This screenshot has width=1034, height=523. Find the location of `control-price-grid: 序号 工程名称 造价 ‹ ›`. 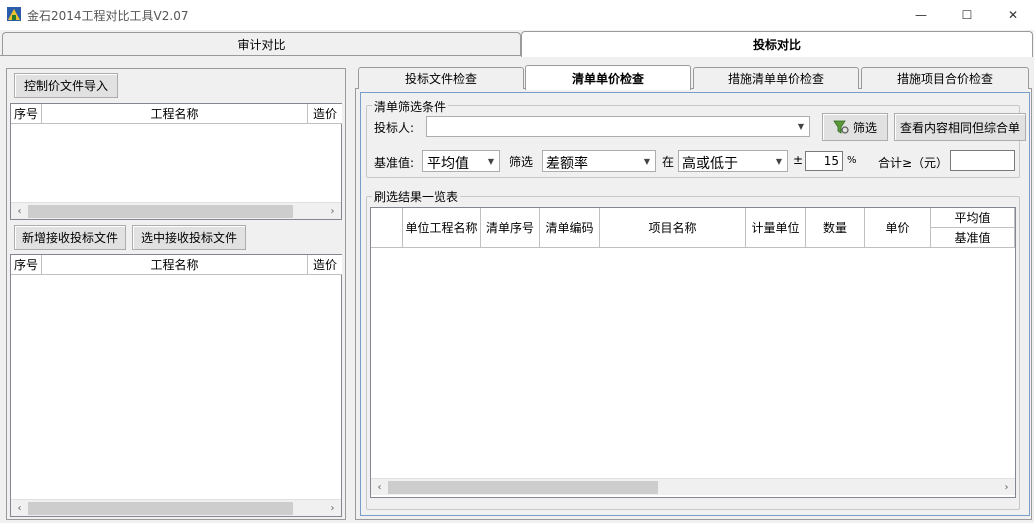

control-price-grid: 序号 工程名称 造价 ‹ › is located at coordinates (176, 161).